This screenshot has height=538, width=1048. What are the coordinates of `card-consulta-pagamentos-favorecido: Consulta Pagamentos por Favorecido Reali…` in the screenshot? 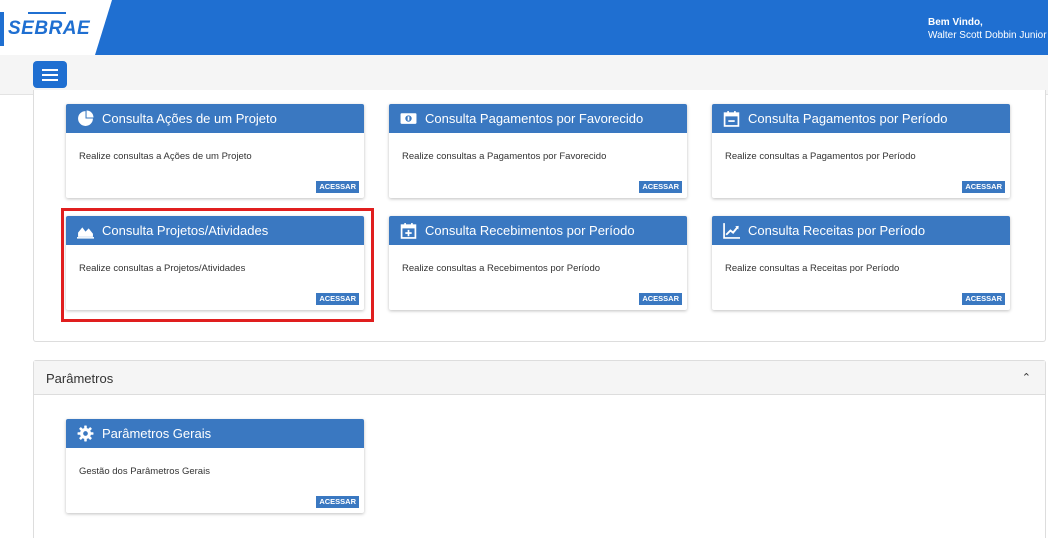 It's located at (538, 151).